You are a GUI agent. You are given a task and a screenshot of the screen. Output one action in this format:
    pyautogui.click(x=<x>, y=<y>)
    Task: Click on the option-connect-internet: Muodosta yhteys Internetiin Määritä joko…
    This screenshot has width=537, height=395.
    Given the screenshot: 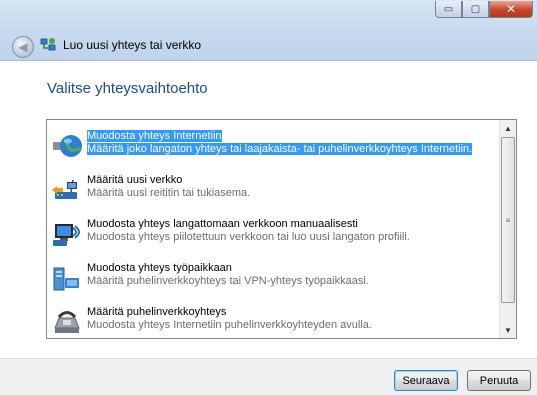 What is the action you would take?
    pyautogui.click(x=272, y=146)
    